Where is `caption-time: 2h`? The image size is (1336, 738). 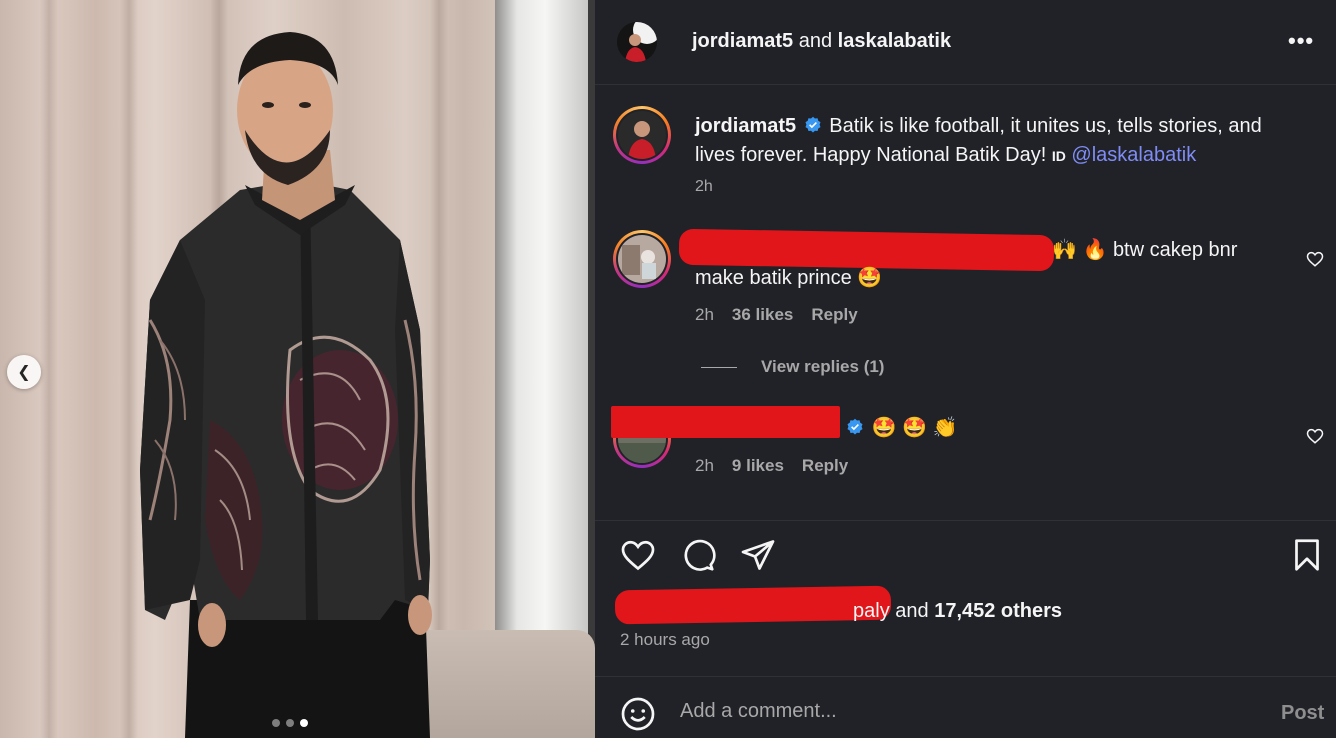 caption-time: 2h is located at coordinates (704, 186).